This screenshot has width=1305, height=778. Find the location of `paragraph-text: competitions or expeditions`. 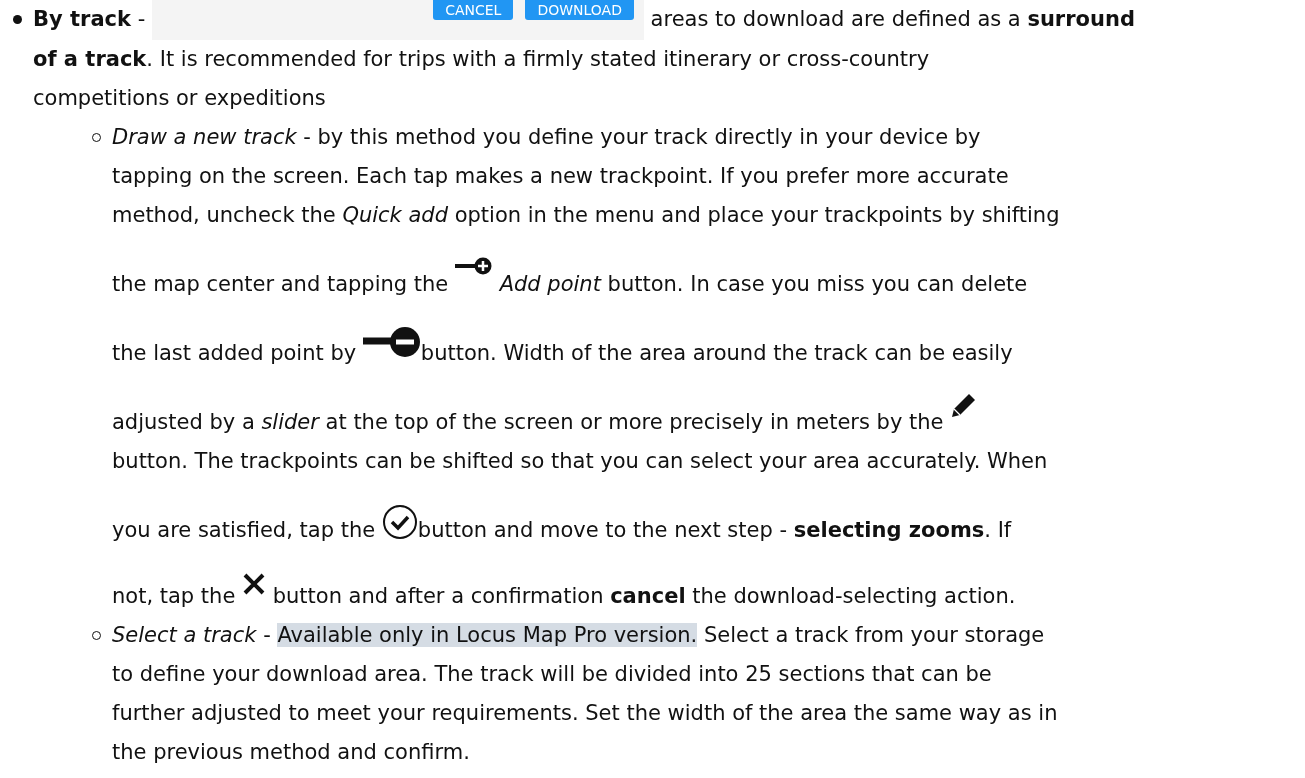

paragraph-text: competitions or expeditions is located at coordinates (179, 98).